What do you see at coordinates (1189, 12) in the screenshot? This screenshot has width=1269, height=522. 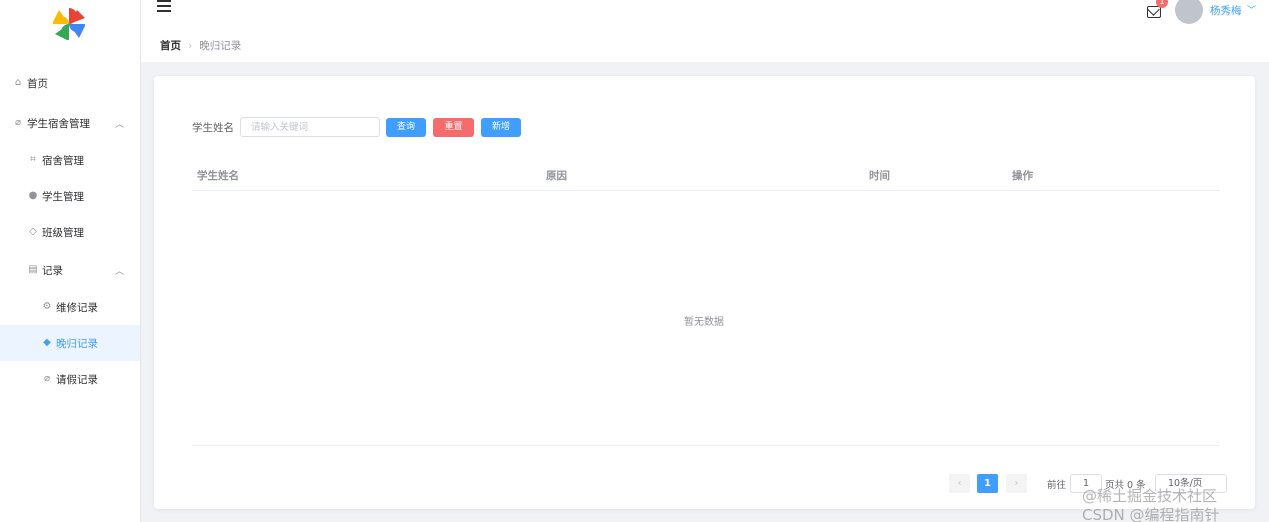 I see `avatar` at bounding box center [1189, 12].